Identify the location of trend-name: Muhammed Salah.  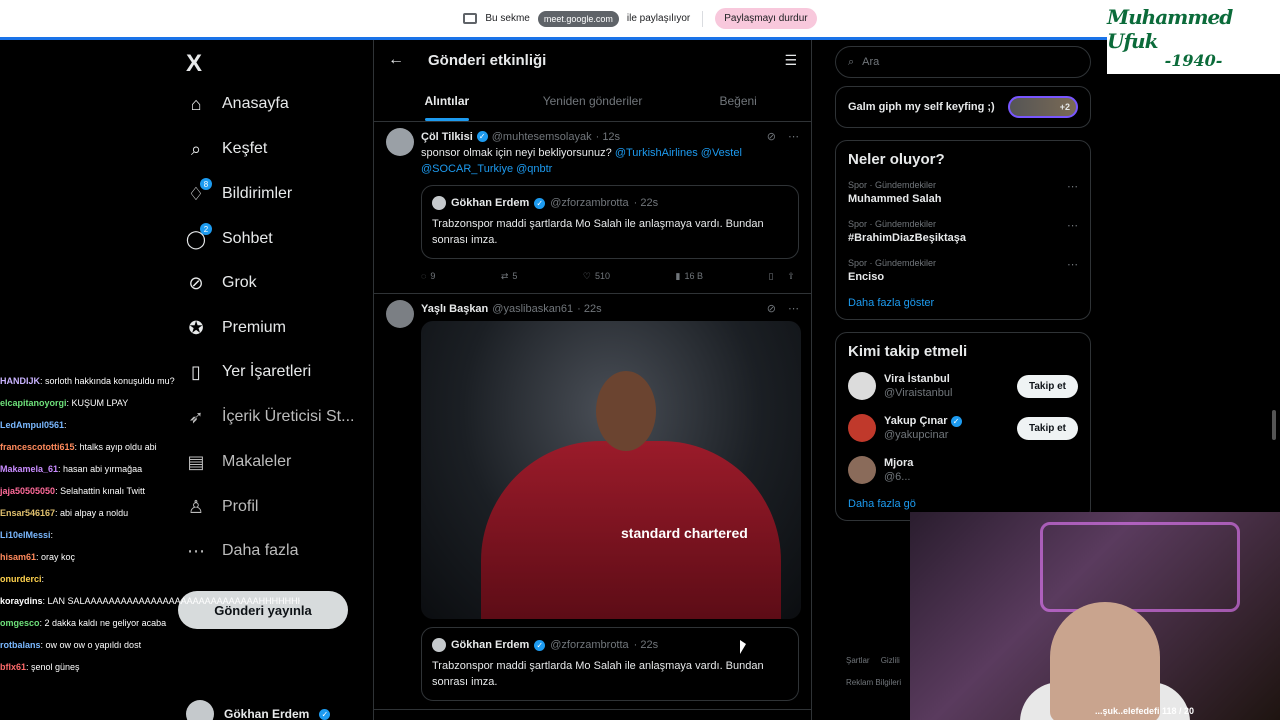
(895, 199).